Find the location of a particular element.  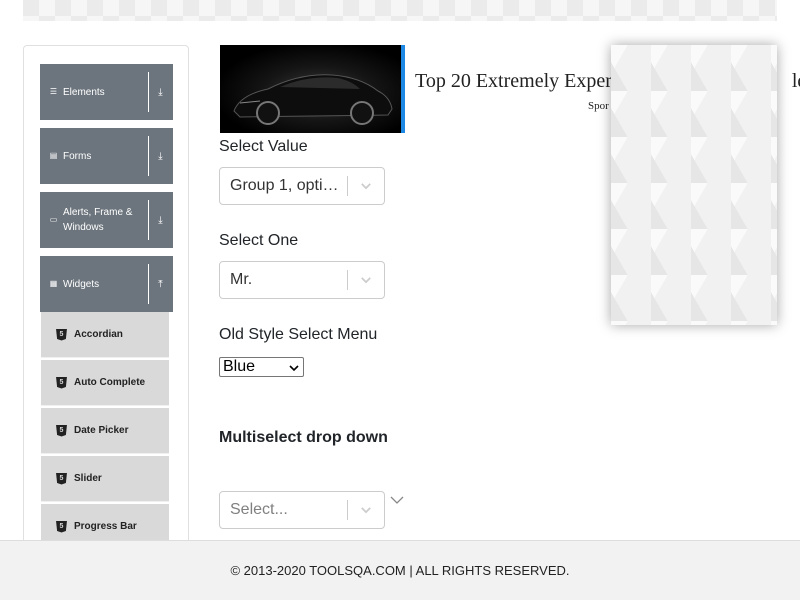

sidebar-group-alerts: ▭ Alerts, Frame & Windows ⤓ is located at coordinates (106, 220).